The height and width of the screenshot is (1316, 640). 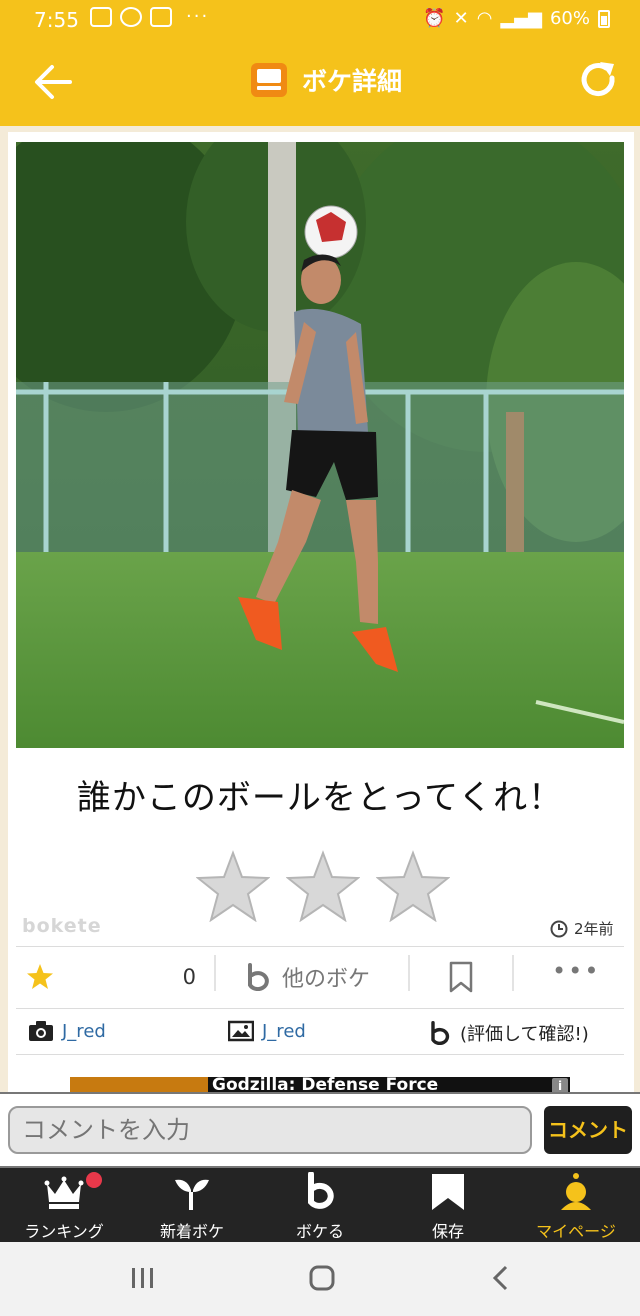 What do you see at coordinates (484, 18) in the screenshot?
I see `wifi-icon: ◠` at bounding box center [484, 18].